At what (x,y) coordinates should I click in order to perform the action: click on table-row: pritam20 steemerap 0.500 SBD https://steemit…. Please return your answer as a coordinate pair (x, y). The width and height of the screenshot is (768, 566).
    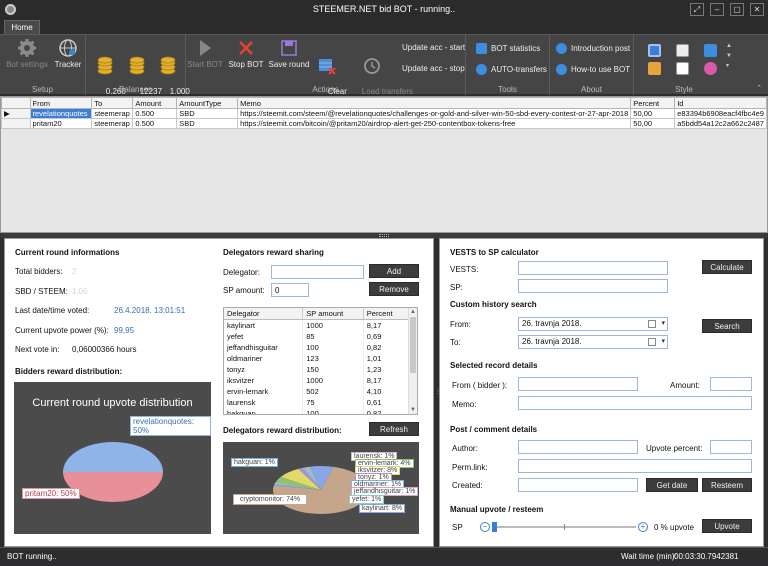
    Looking at the image, I should click on (384, 123).